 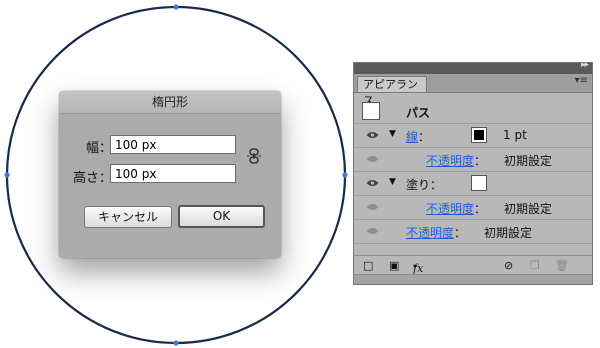 I want to click on delete-icon: 🗑, so click(x=562, y=265).